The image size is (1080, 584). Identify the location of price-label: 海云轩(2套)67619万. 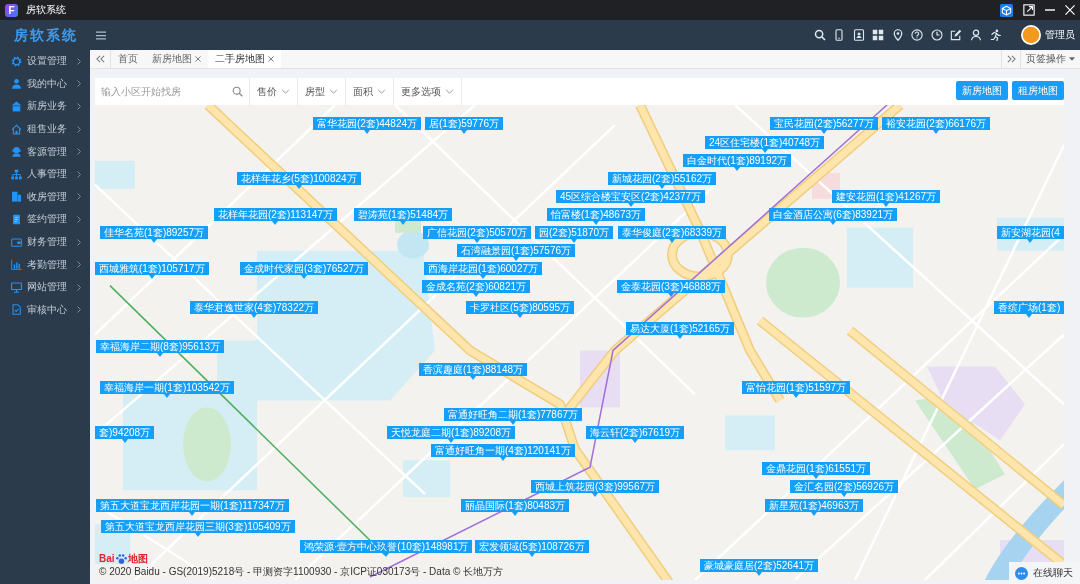
(635, 434).